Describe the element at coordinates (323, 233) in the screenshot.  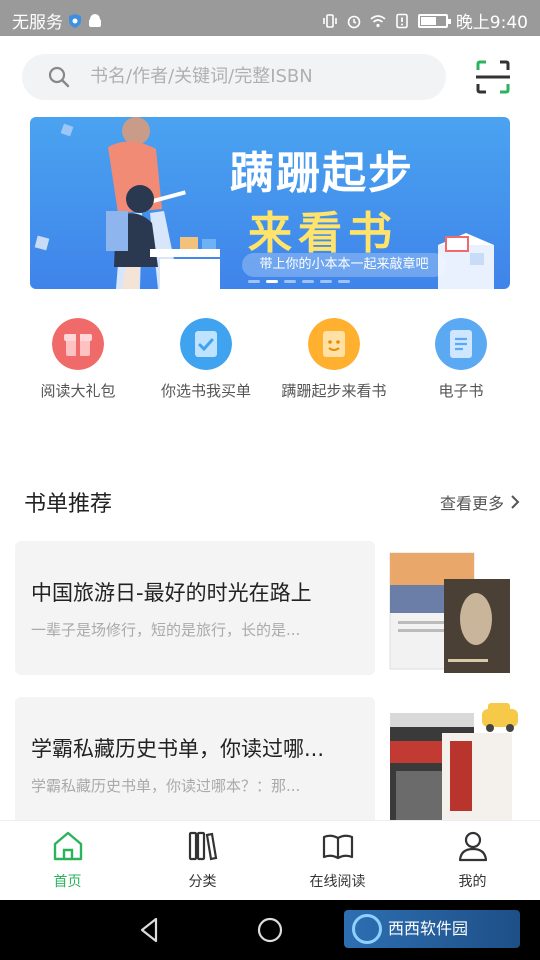
I see `banner-subtitle: 来看书` at that location.